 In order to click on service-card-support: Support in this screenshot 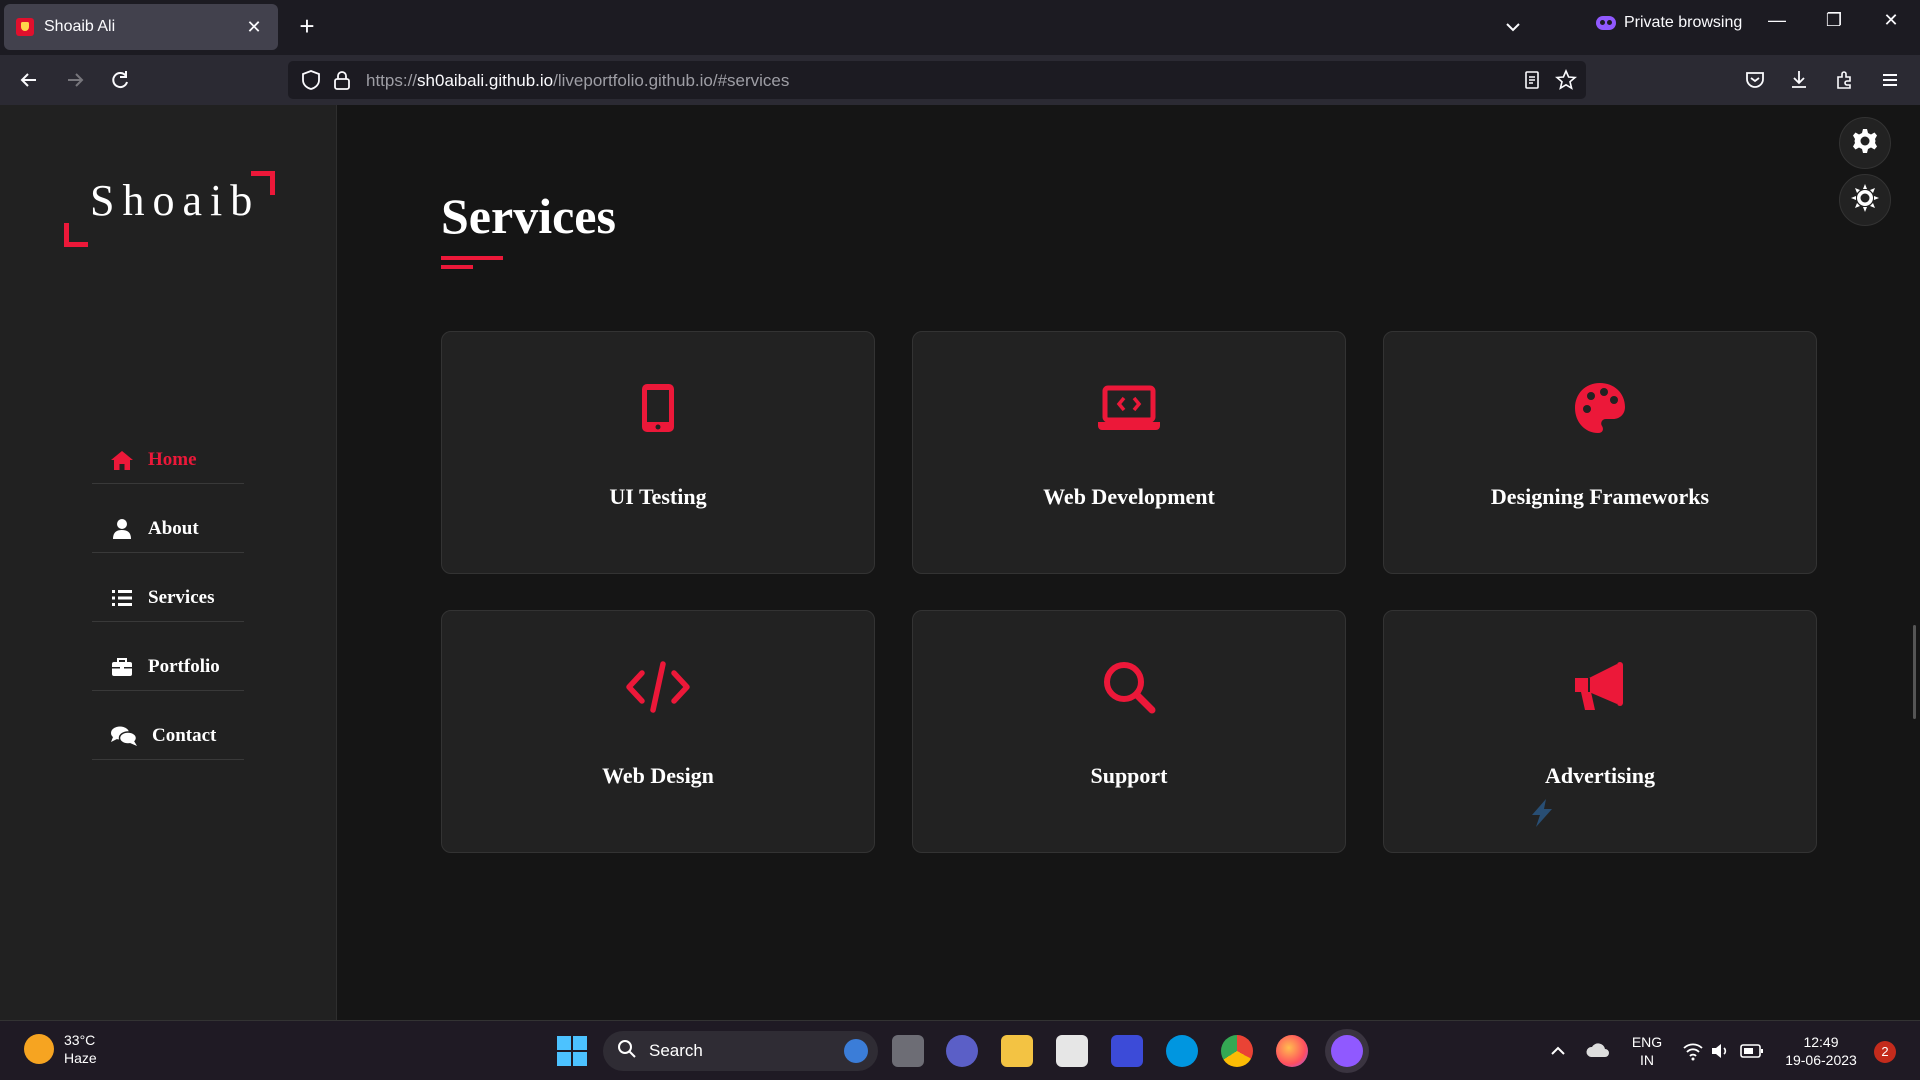, I will do `click(1129, 731)`.